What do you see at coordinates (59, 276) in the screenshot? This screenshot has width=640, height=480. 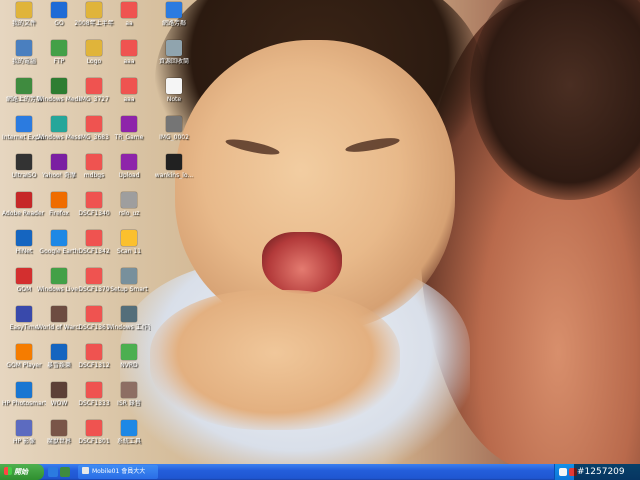 I see `live-icon` at bounding box center [59, 276].